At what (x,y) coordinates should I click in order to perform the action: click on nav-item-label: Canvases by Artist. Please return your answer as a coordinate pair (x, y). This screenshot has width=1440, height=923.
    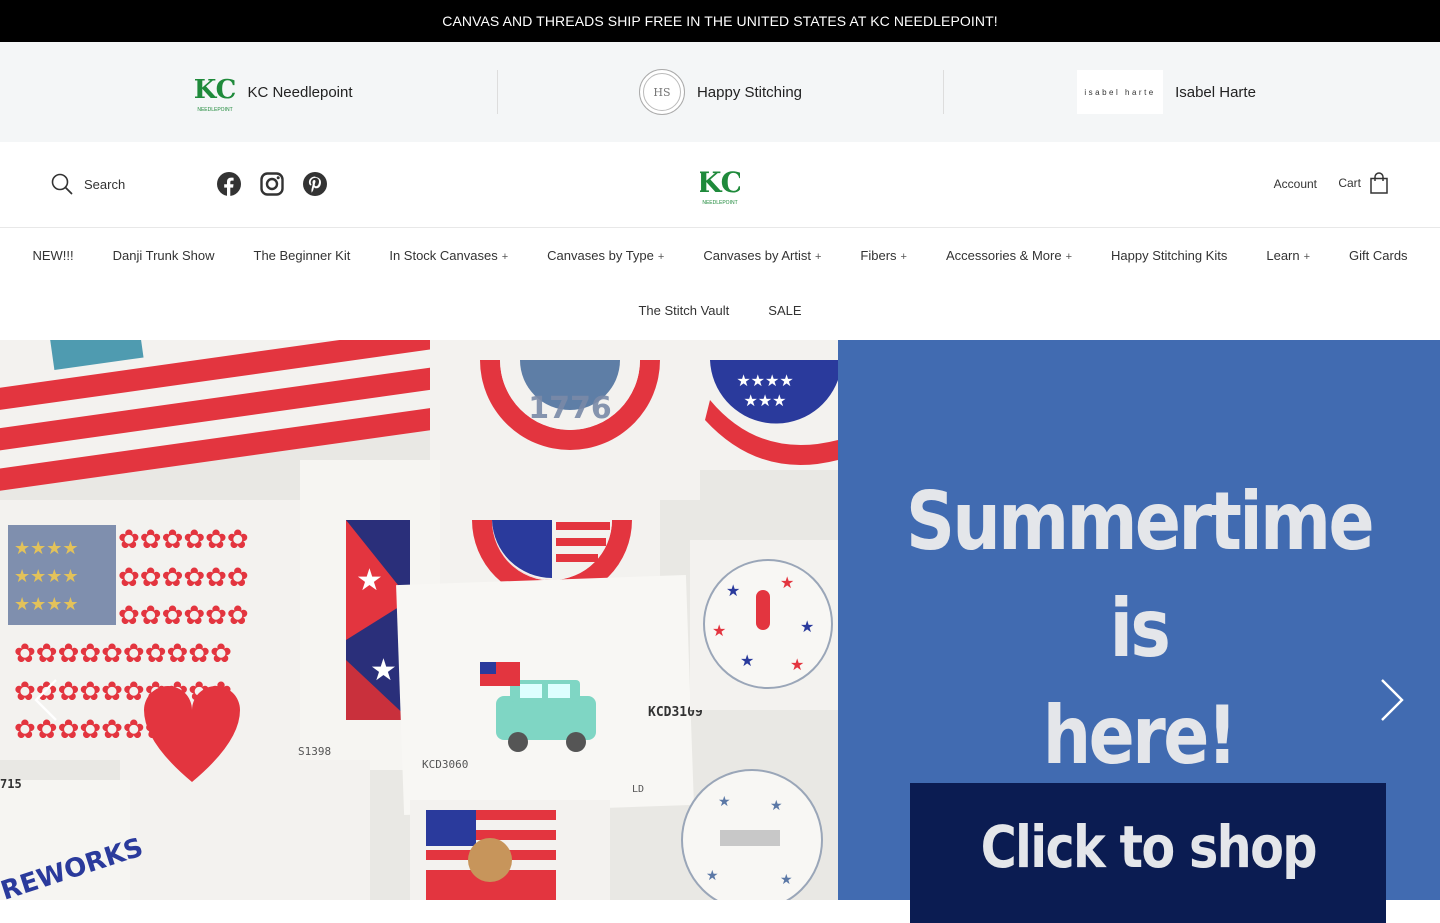
    Looking at the image, I should click on (757, 255).